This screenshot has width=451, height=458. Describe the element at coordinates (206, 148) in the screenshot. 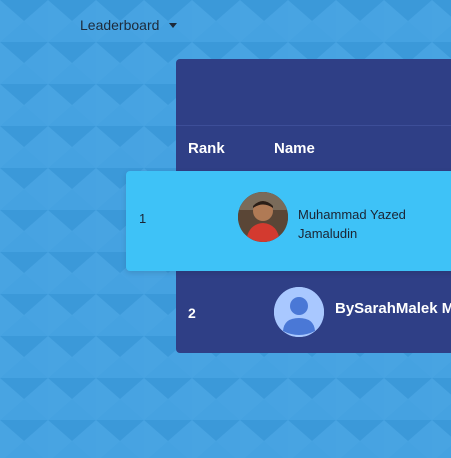

I see `column-header-rank: Rank` at that location.